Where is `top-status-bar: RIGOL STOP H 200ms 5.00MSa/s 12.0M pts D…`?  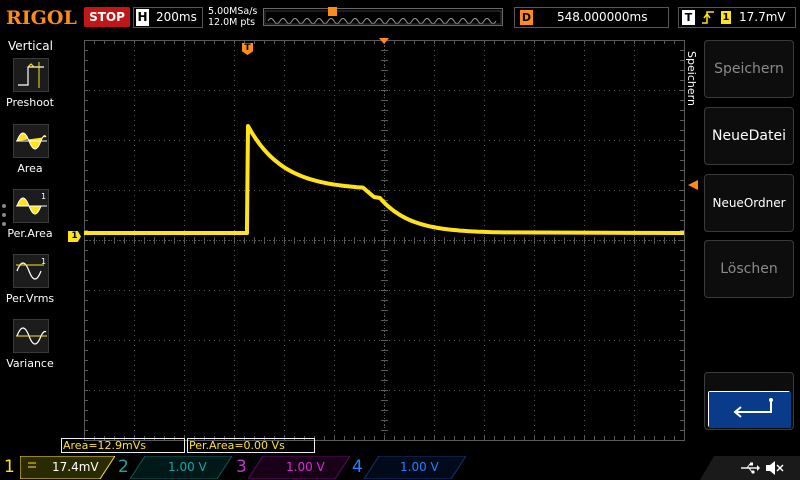 top-status-bar: RIGOL STOP H 200ms 5.00MSa/s 12.0M pts D… is located at coordinates (400, 17).